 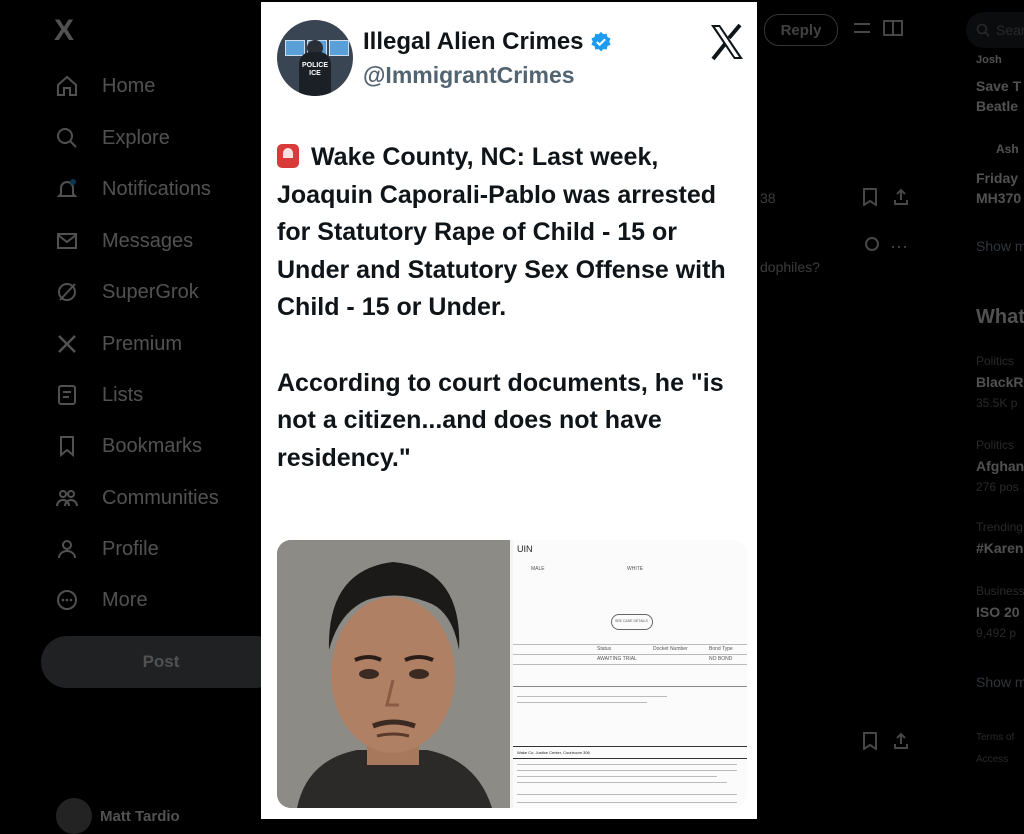 I want to click on sidebar-item-premium: Premium, so click(x=118, y=344).